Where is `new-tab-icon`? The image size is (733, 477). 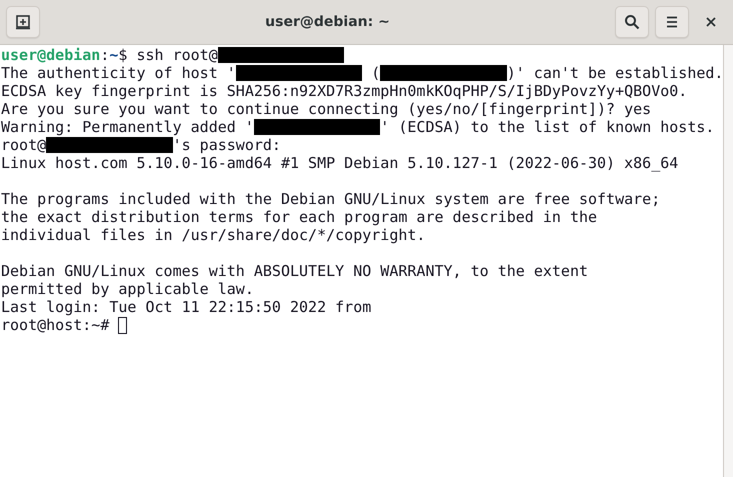
new-tab-icon is located at coordinates (23, 22).